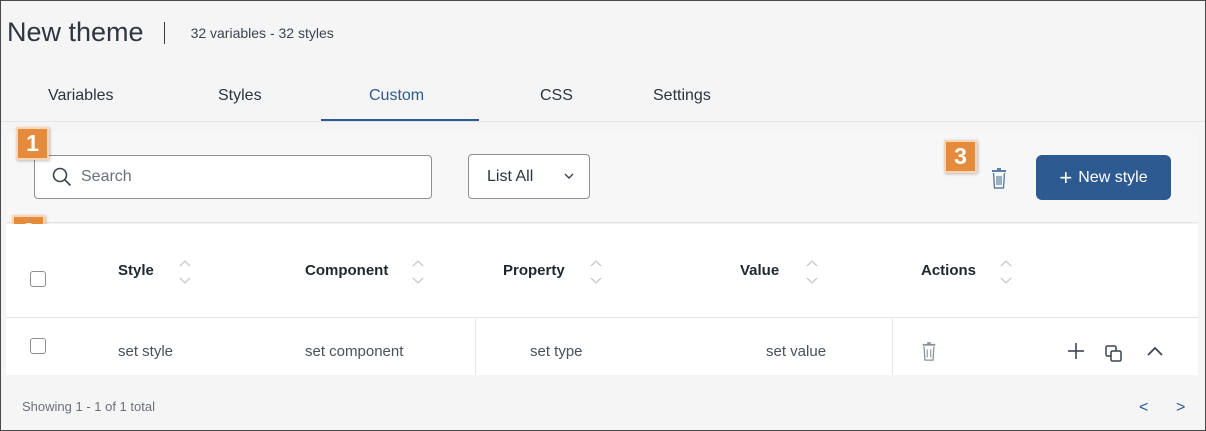  What do you see at coordinates (796, 351) in the screenshot?
I see `cell-value: set value` at bounding box center [796, 351].